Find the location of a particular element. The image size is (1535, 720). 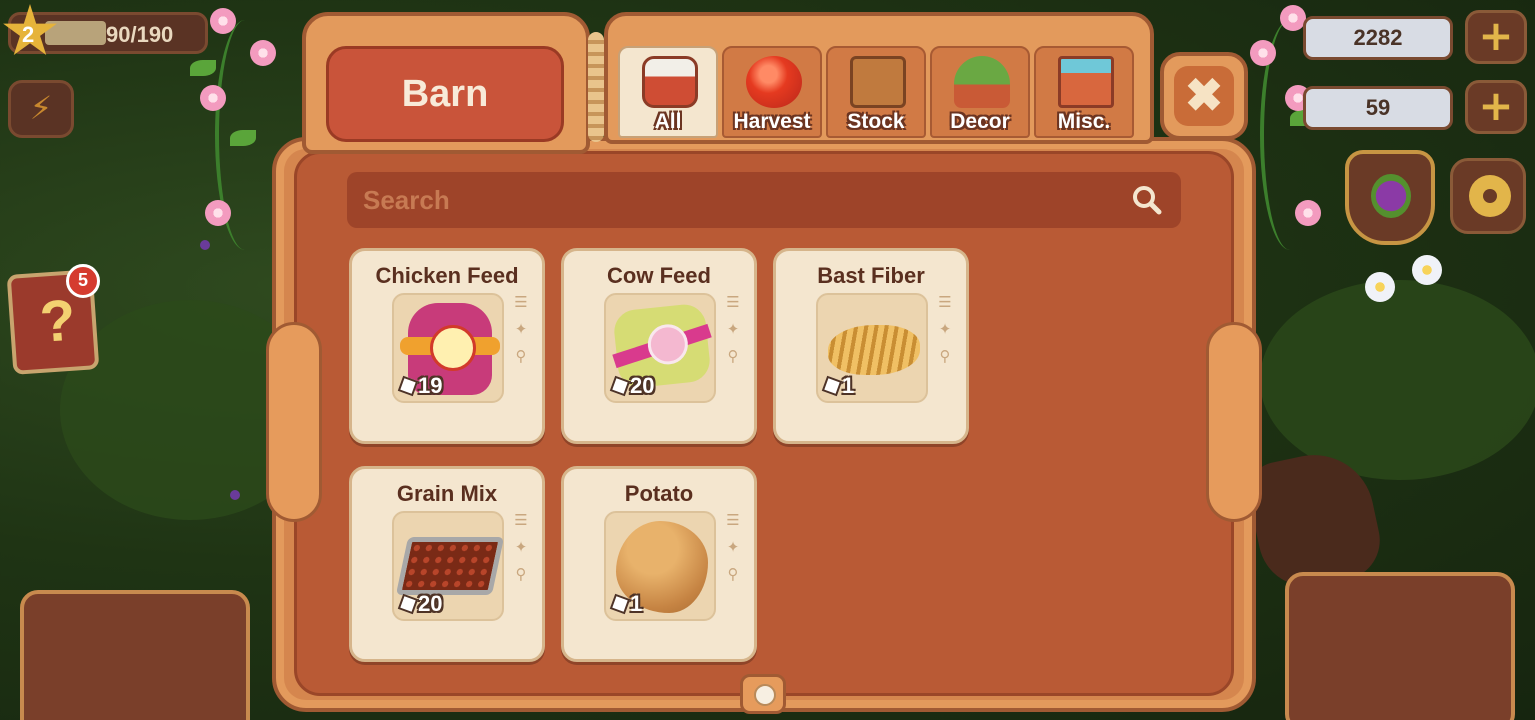

grape-crest-button is located at coordinates (1390, 197).